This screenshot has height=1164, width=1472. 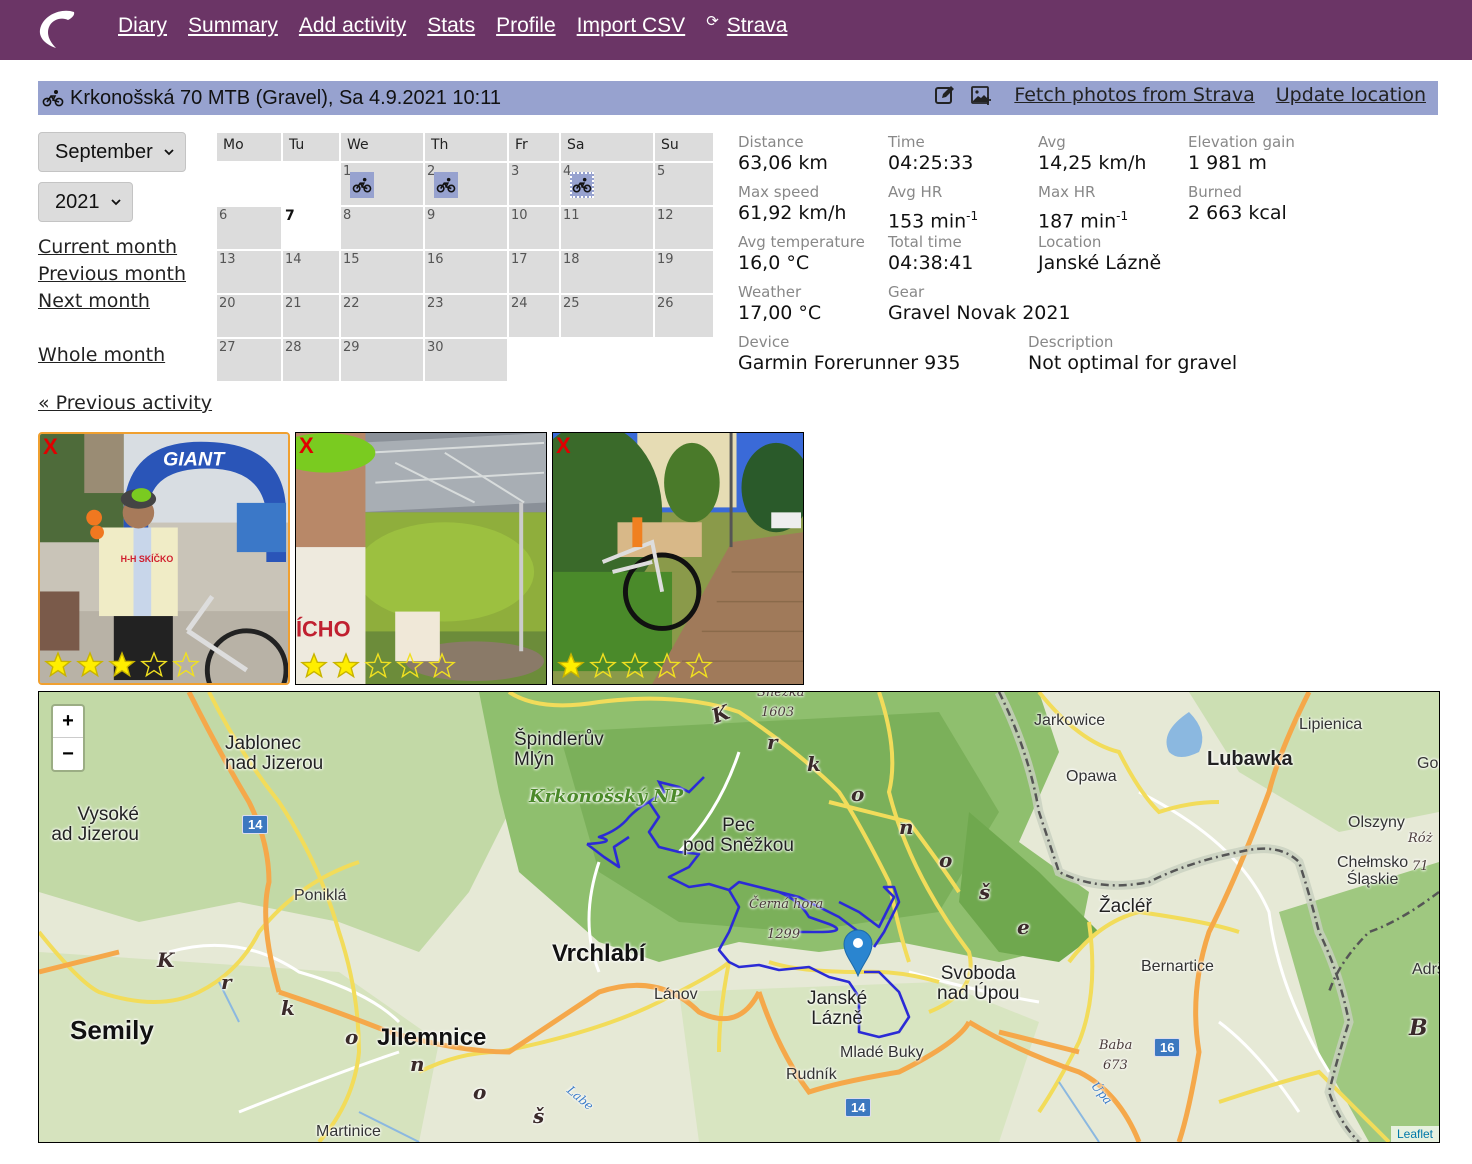 What do you see at coordinates (466, 360) in the screenshot?
I see `calendar-day: 30` at bounding box center [466, 360].